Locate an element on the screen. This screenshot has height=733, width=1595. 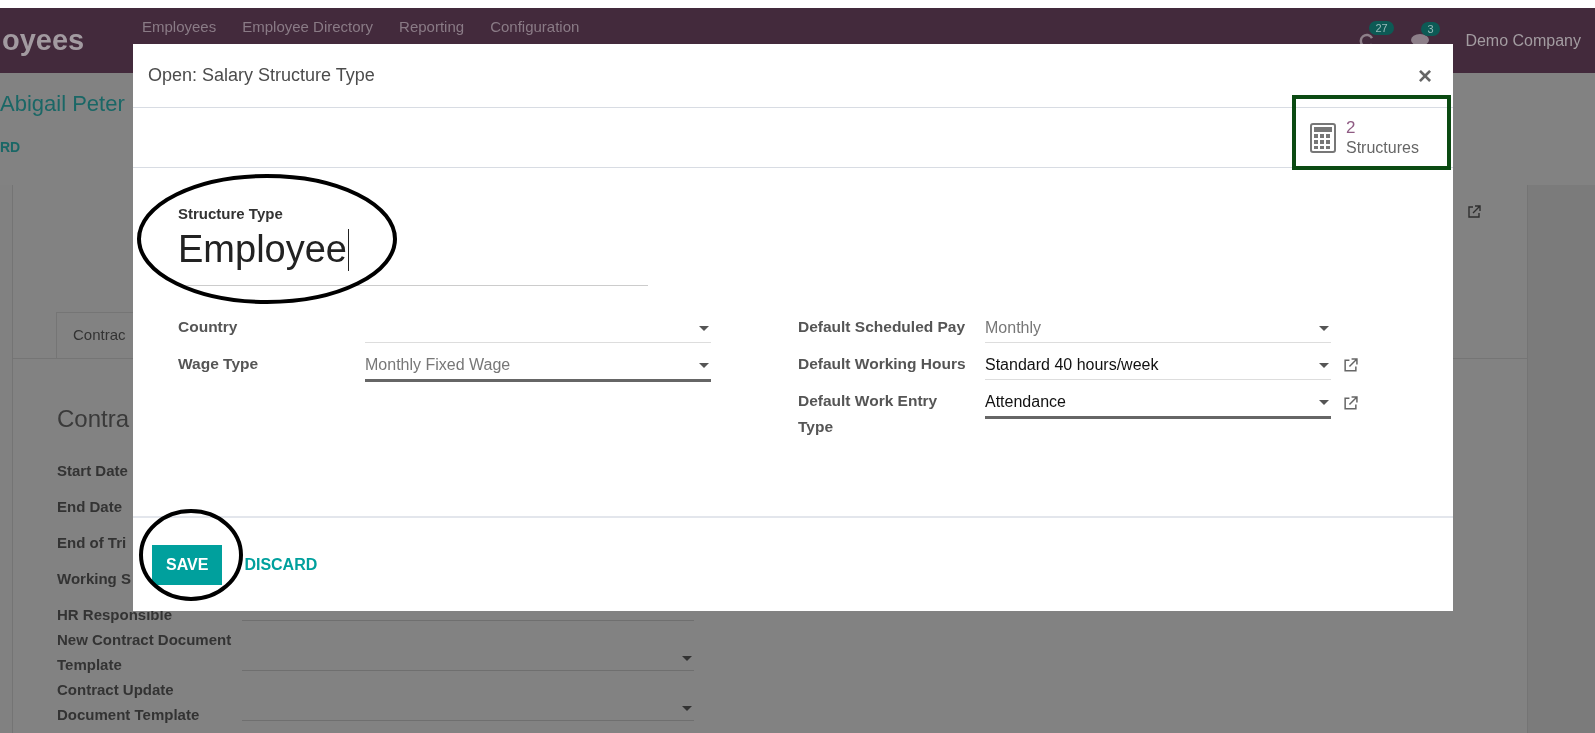
menu-item: Employee Directory is located at coordinates (308, 26).